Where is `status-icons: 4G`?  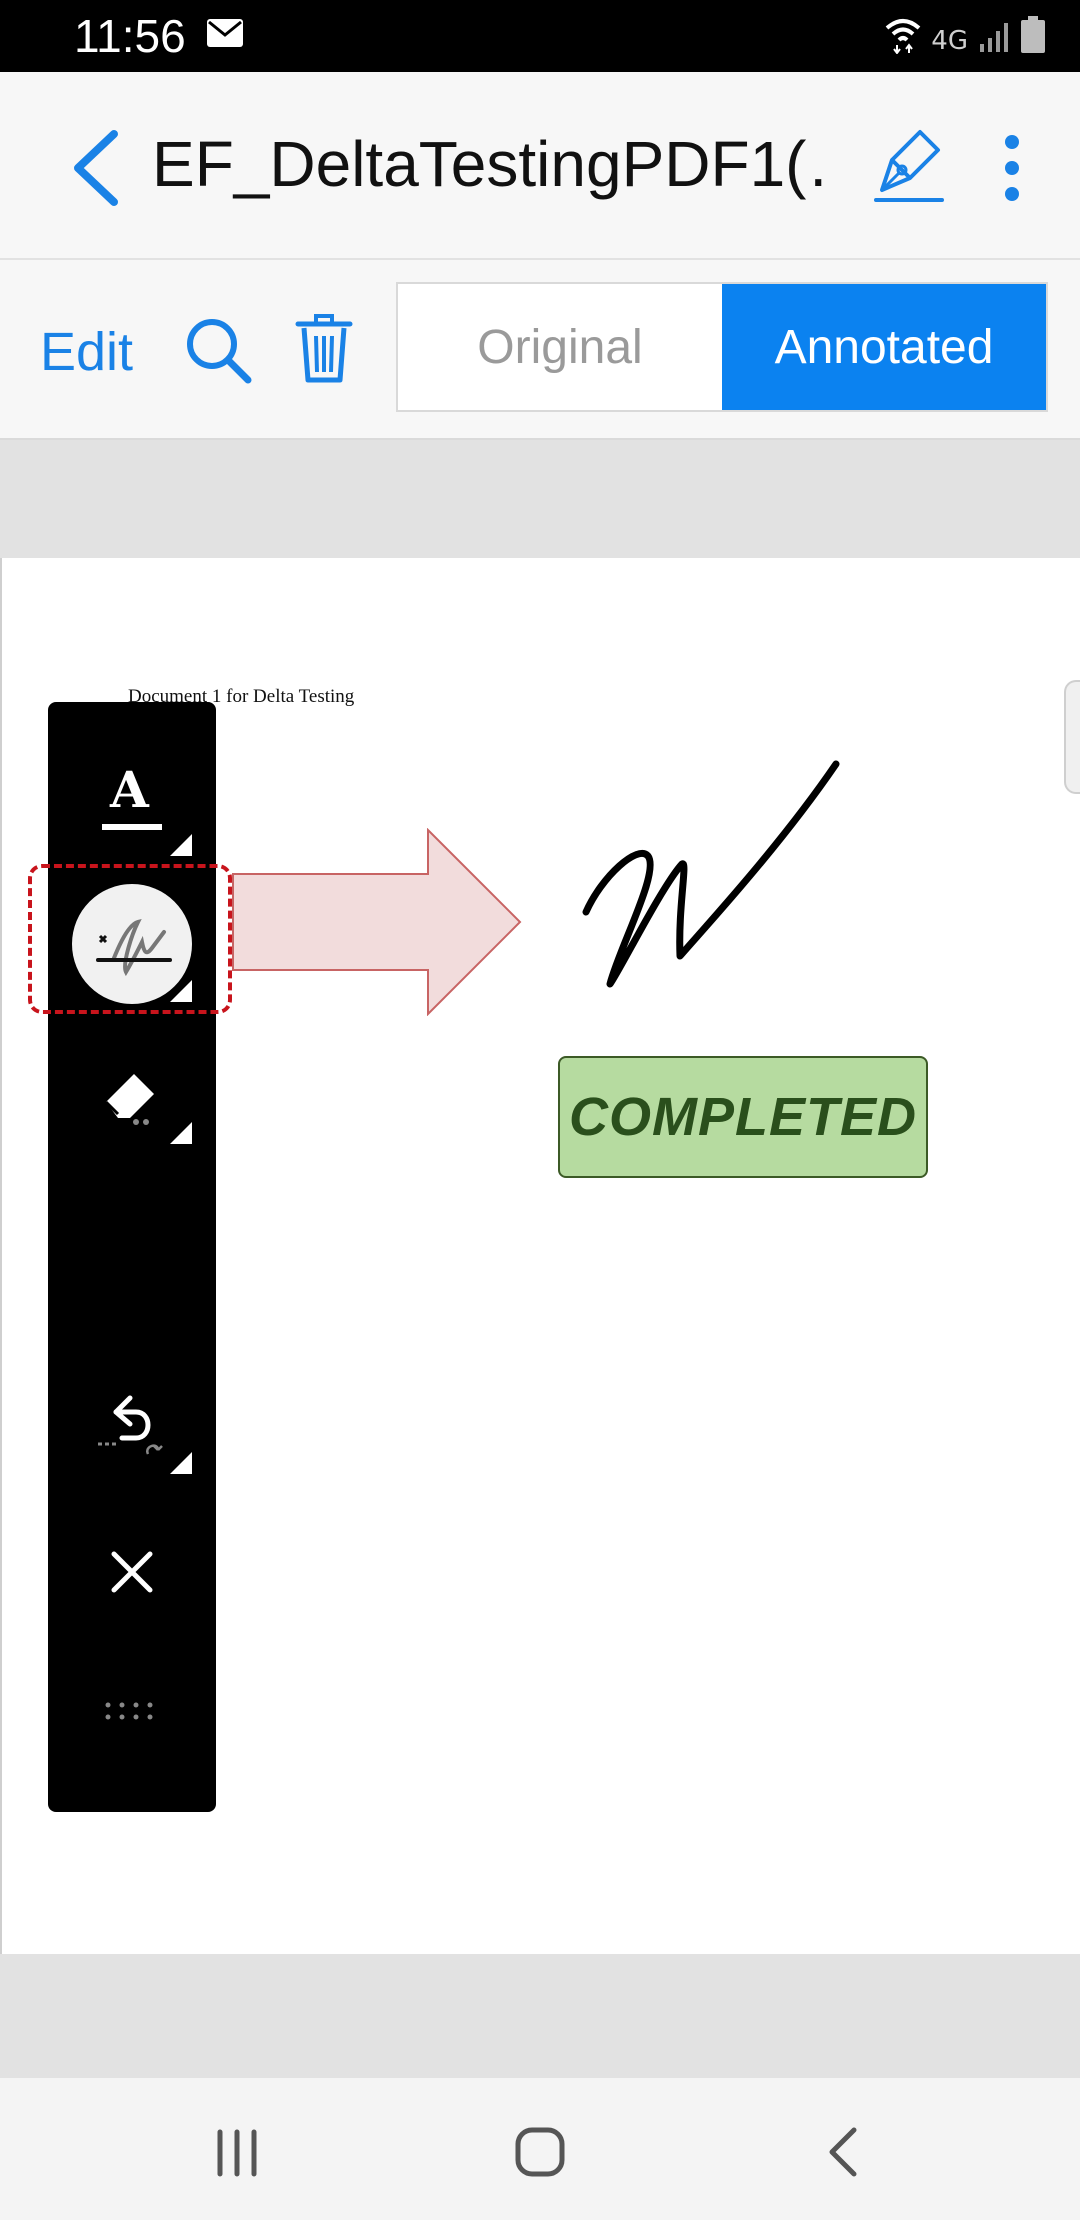 status-icons: 4G is located at coordinates (964, 34).